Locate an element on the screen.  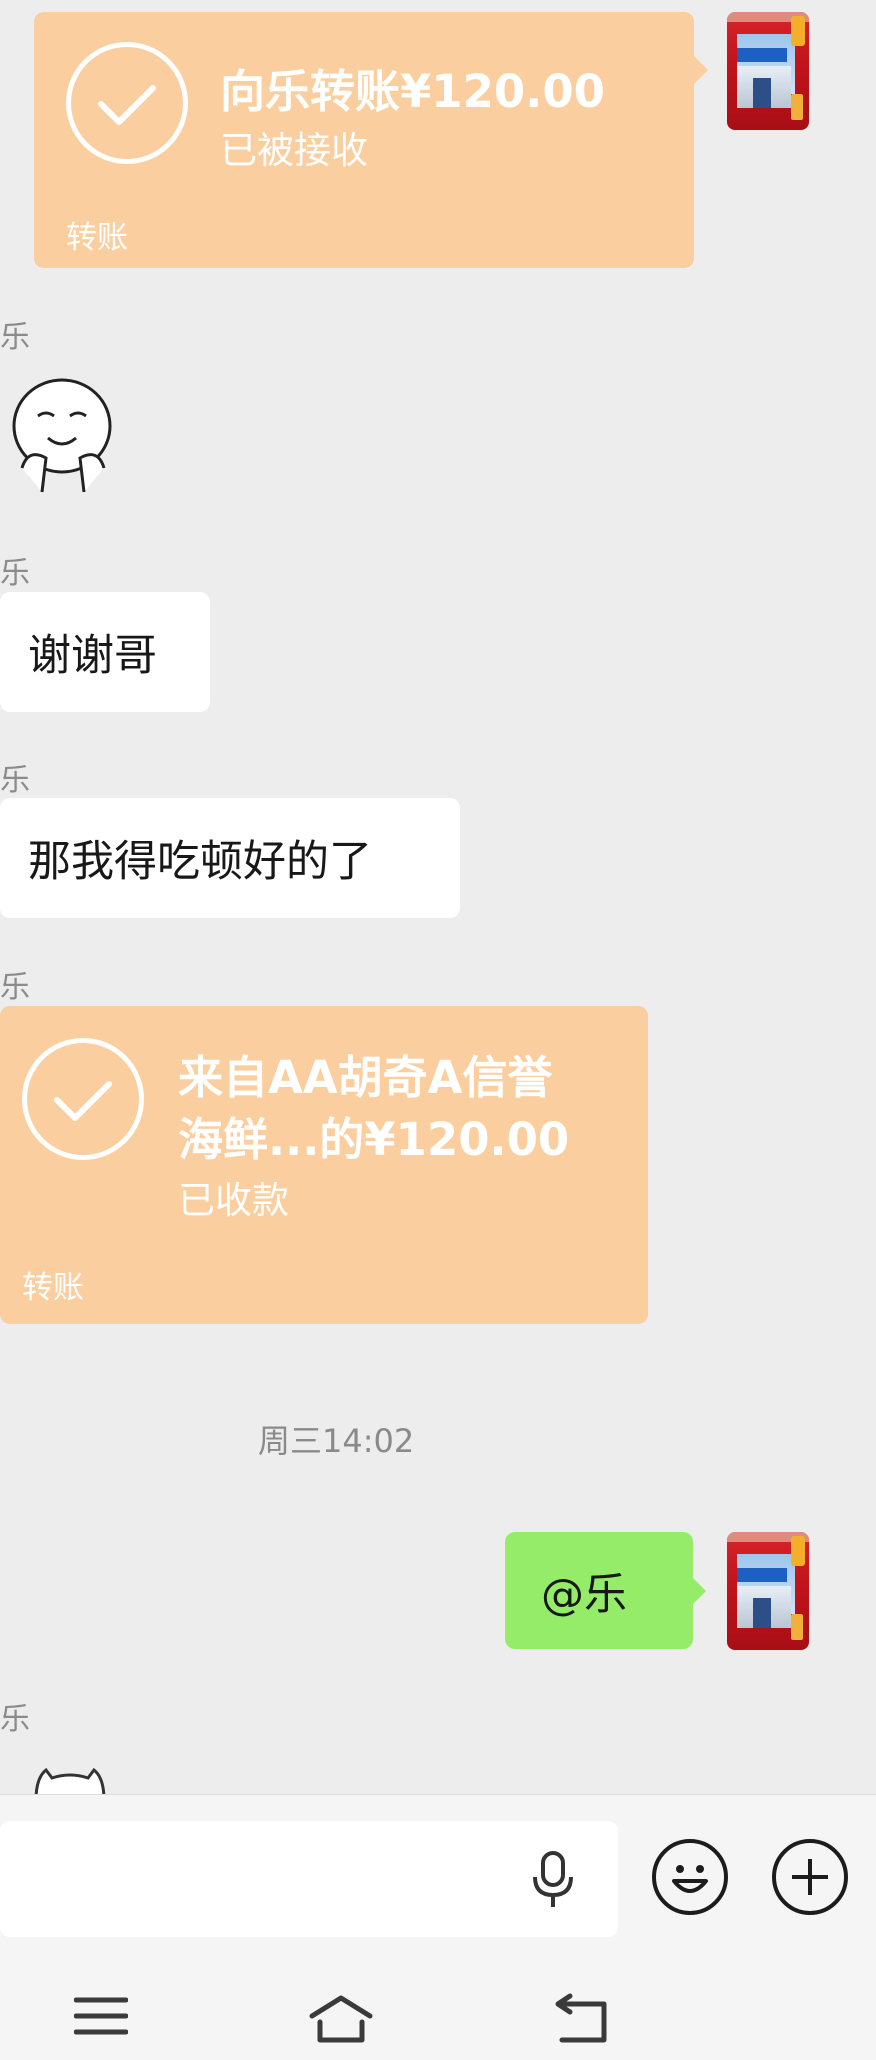
message-text: 那我得吃顿好的了 is located at coordinates (200, 862).